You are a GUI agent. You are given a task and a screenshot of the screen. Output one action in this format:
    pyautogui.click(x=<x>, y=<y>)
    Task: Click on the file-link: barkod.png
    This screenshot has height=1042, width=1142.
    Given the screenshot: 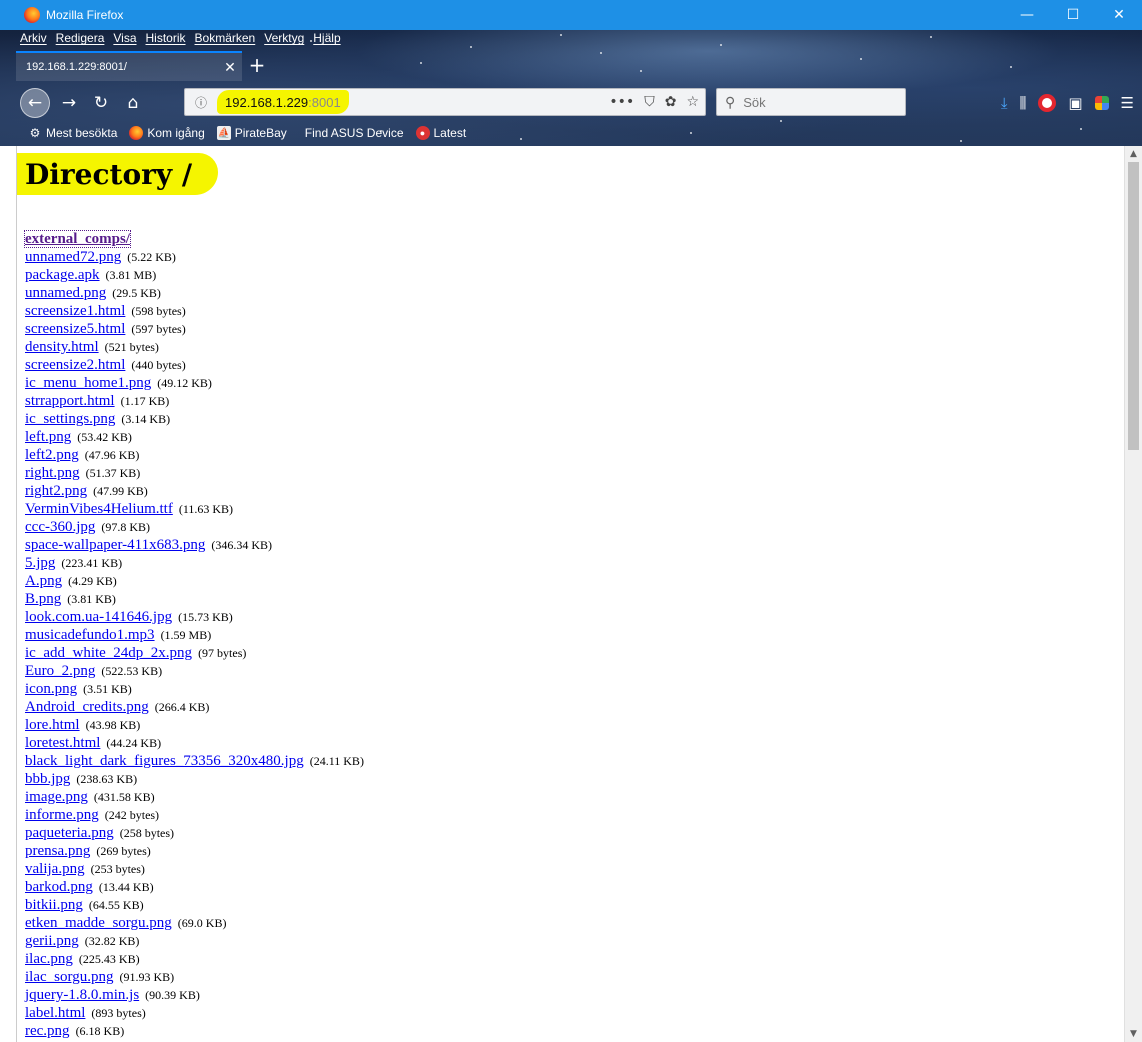 What is the action you would take?
    pyautogui.click(x=59, y=887)
    